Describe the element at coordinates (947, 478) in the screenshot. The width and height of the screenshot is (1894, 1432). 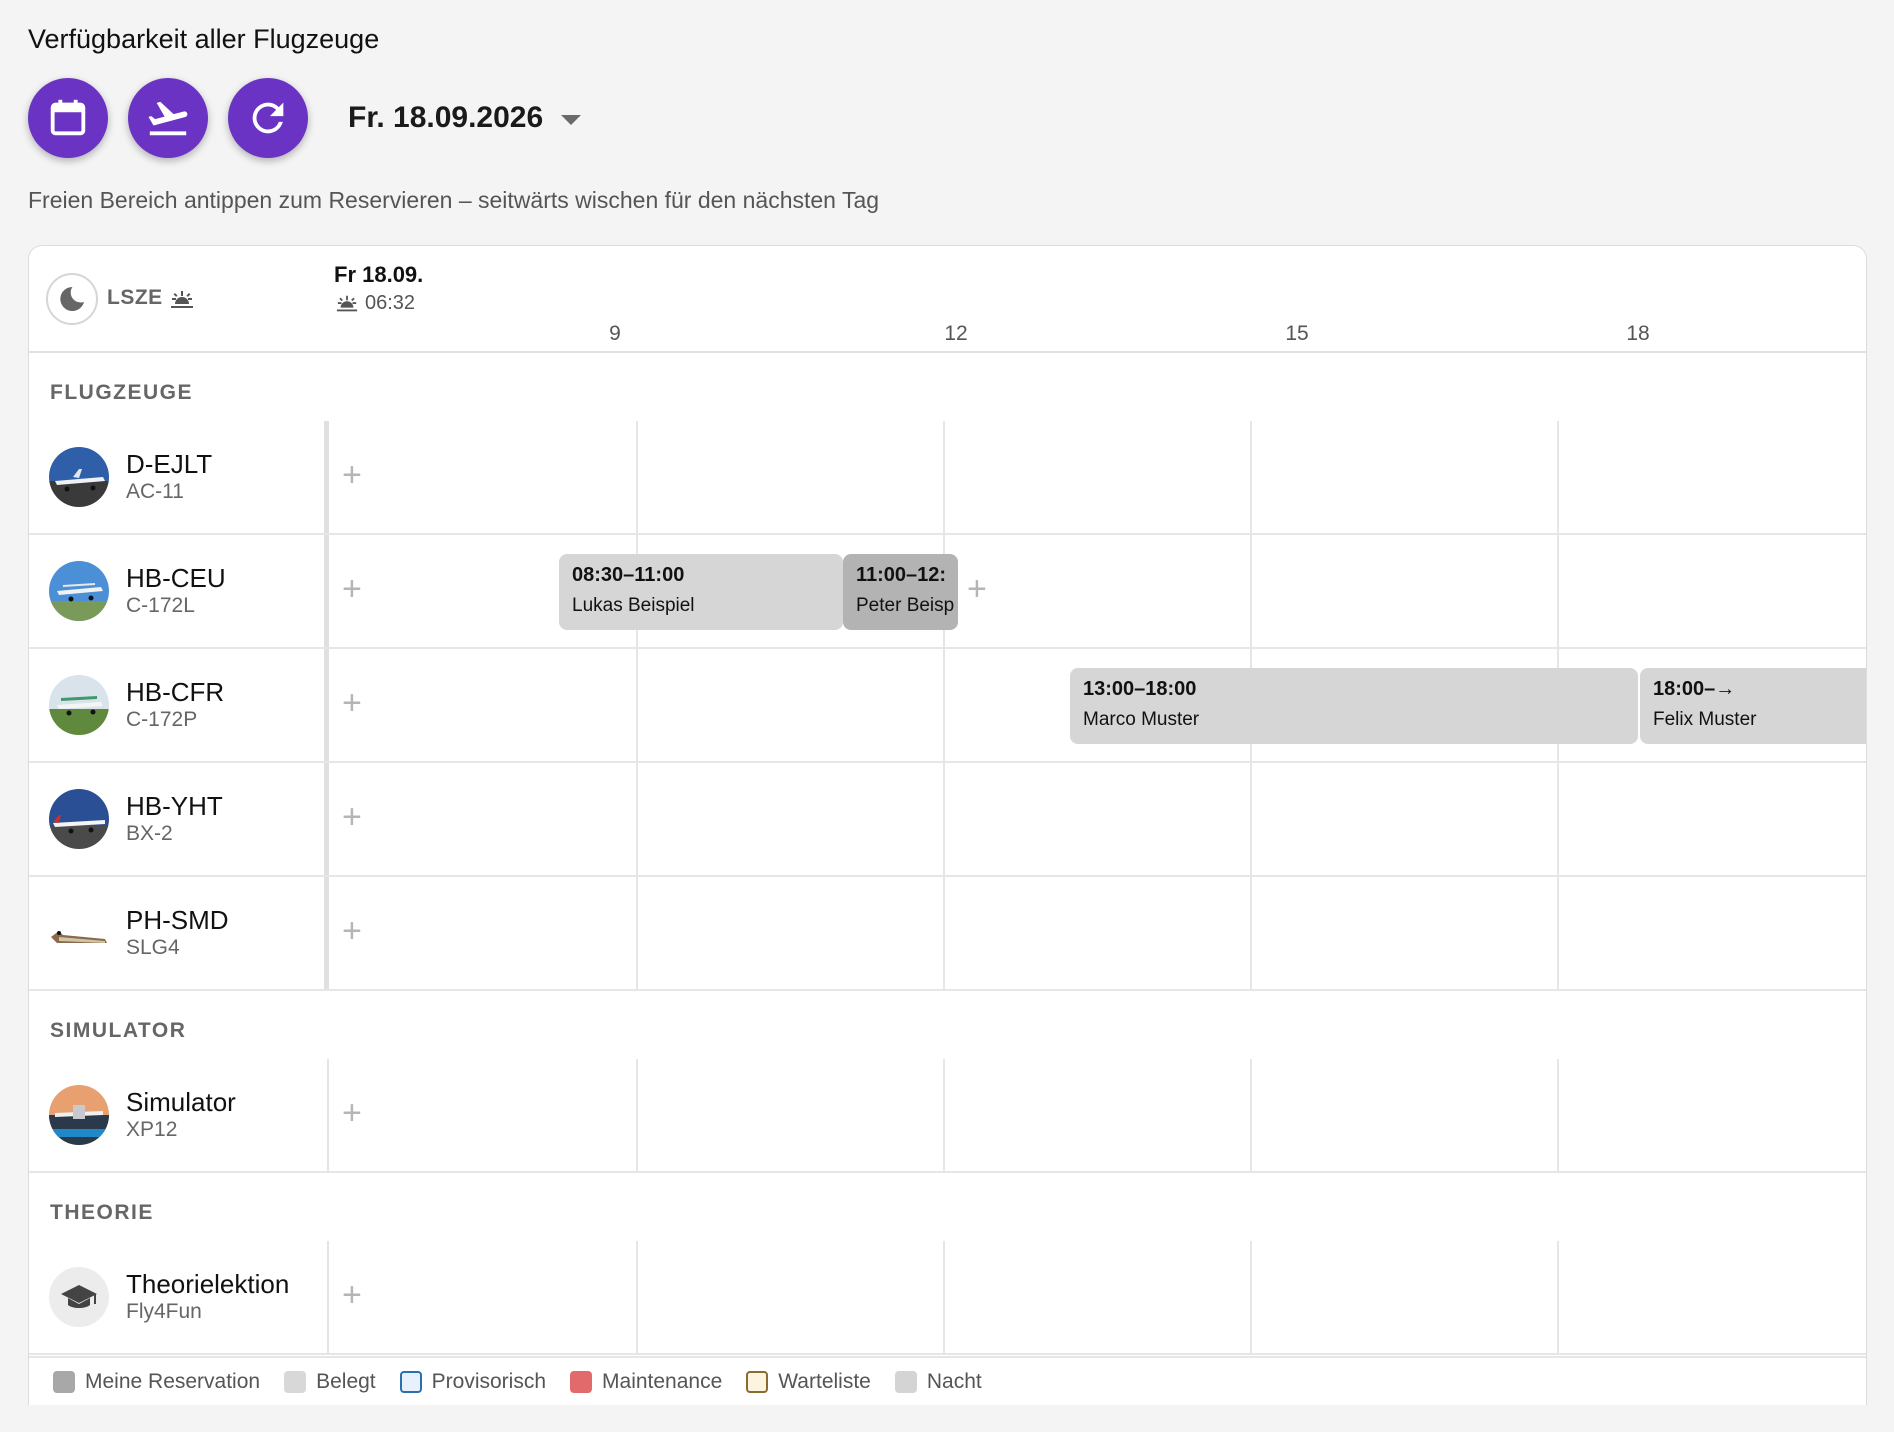
I see `resource-row: D-EJLT AC-11 +` at that location.